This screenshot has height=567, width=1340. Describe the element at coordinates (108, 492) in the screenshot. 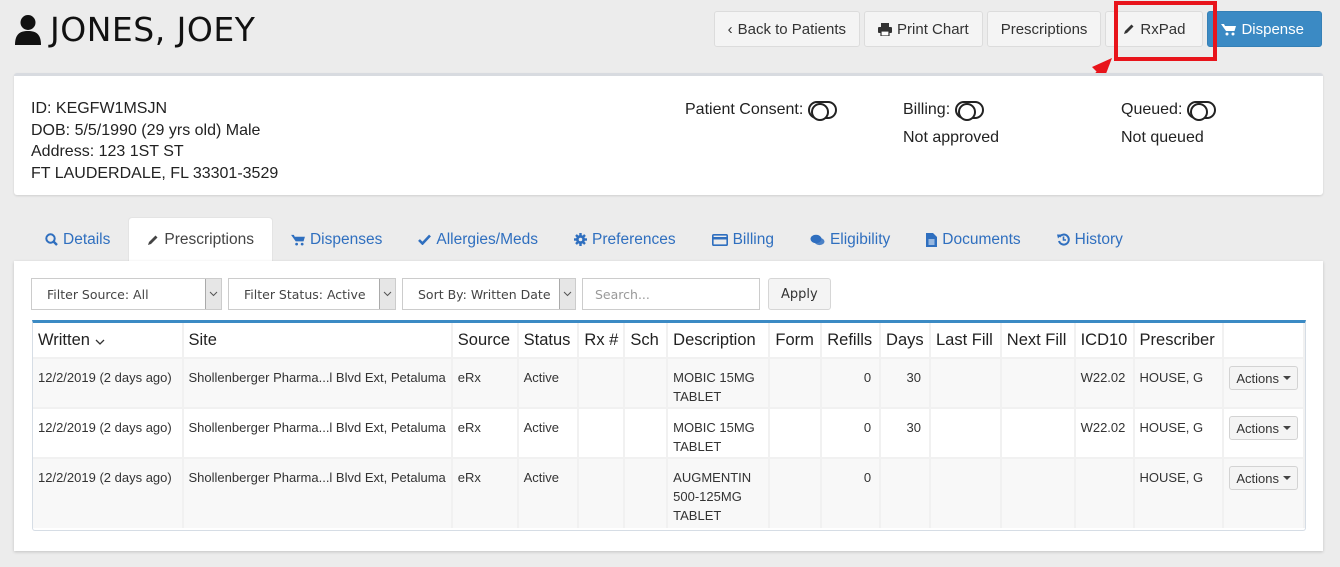

I see `cell-written: 12/2/2019 (2 days ago)` at that location.